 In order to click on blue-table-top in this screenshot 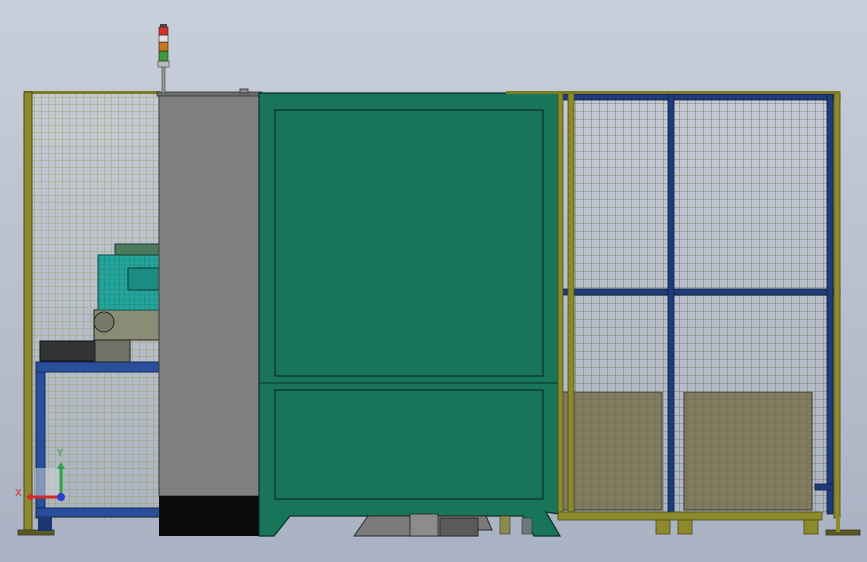, I will do `click(98, 367)`.